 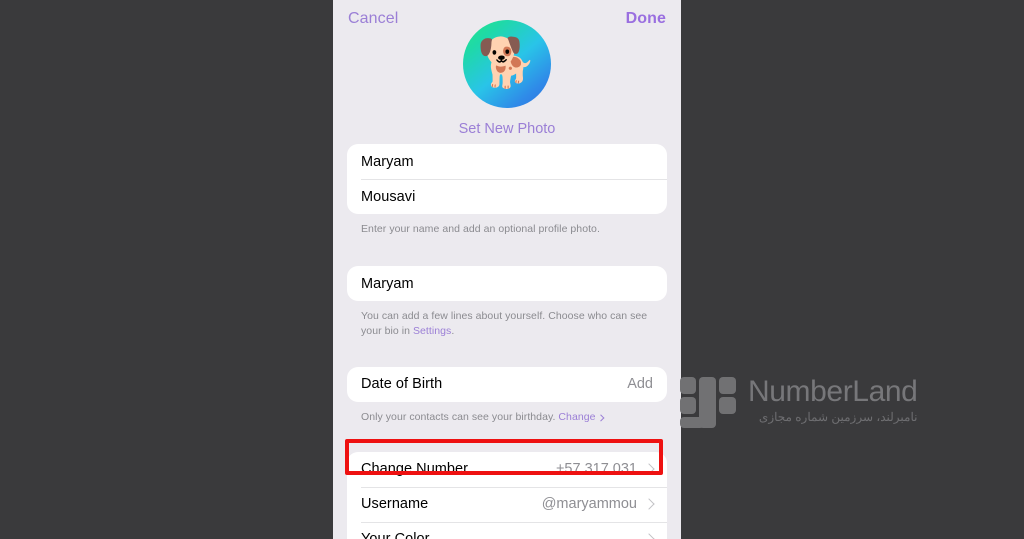 What do you see at coordinates (415, 469) in the screenshot?
I see `change-number-label: Change Number` at bounding box center [415, 469].